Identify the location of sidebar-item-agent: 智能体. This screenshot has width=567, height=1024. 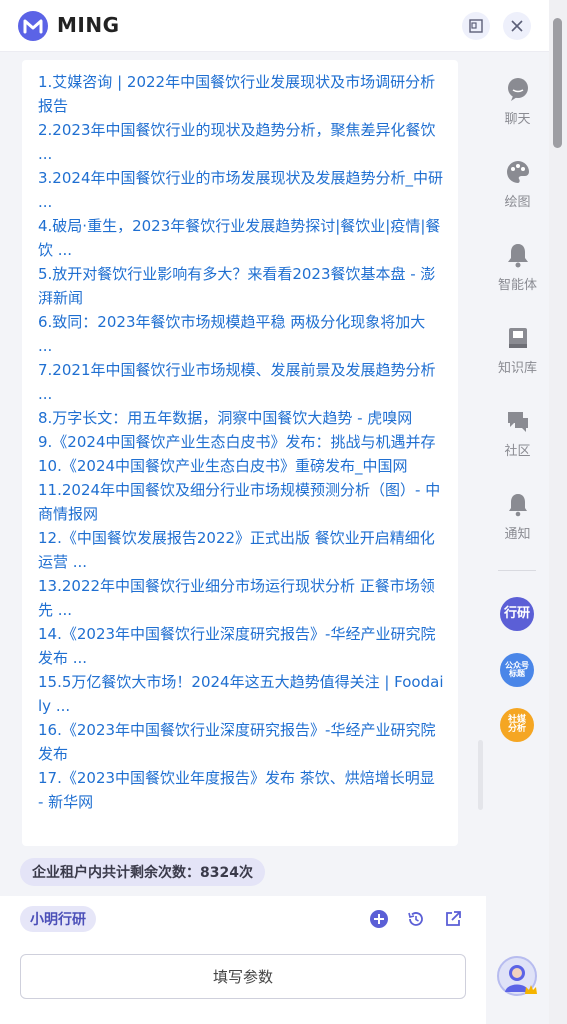
(517, 277).